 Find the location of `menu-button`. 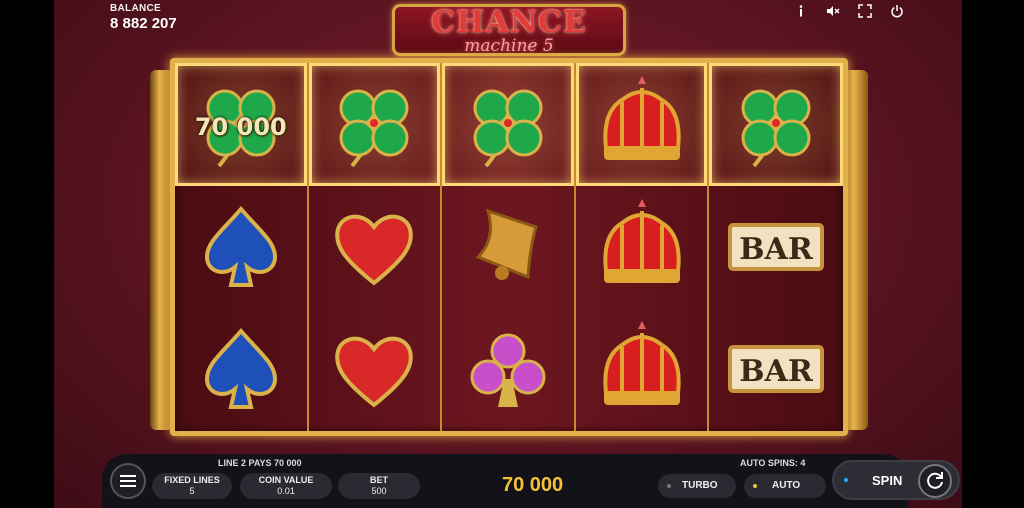

menu-button is located at coordinates (128, 481).